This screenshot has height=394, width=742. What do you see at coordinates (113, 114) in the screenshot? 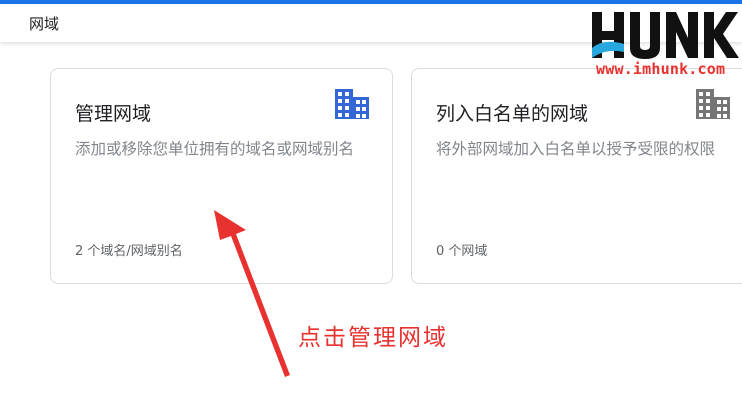
I see `card-title: 管理网域` at bounding box center [113, 114].